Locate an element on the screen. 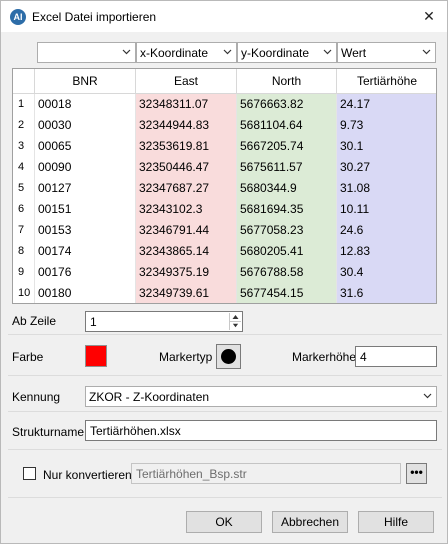 Image resolution: width=448 pixels, height=544 pixels. table-cell-east: 32344944.83 is located at coordinates (186, 125).